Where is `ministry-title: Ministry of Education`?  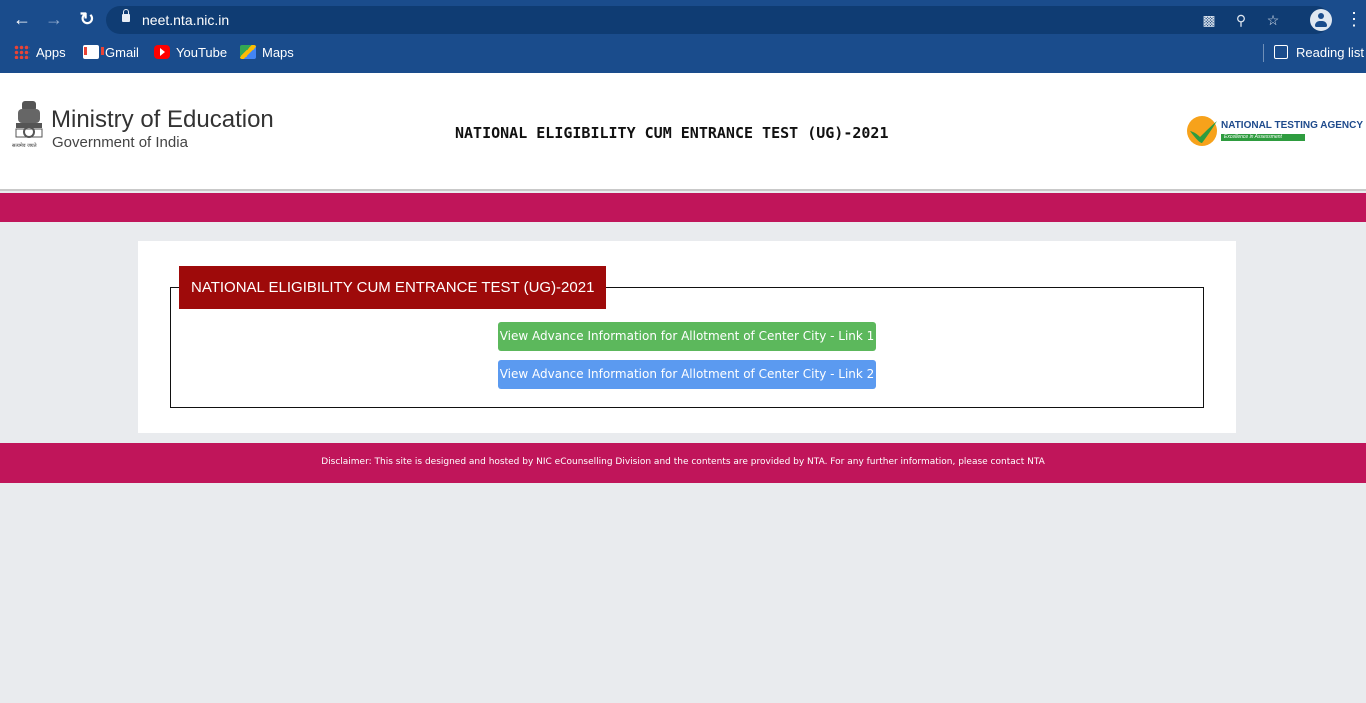
ministry-title: Ministry of Education is located at coordinates (162, 119).